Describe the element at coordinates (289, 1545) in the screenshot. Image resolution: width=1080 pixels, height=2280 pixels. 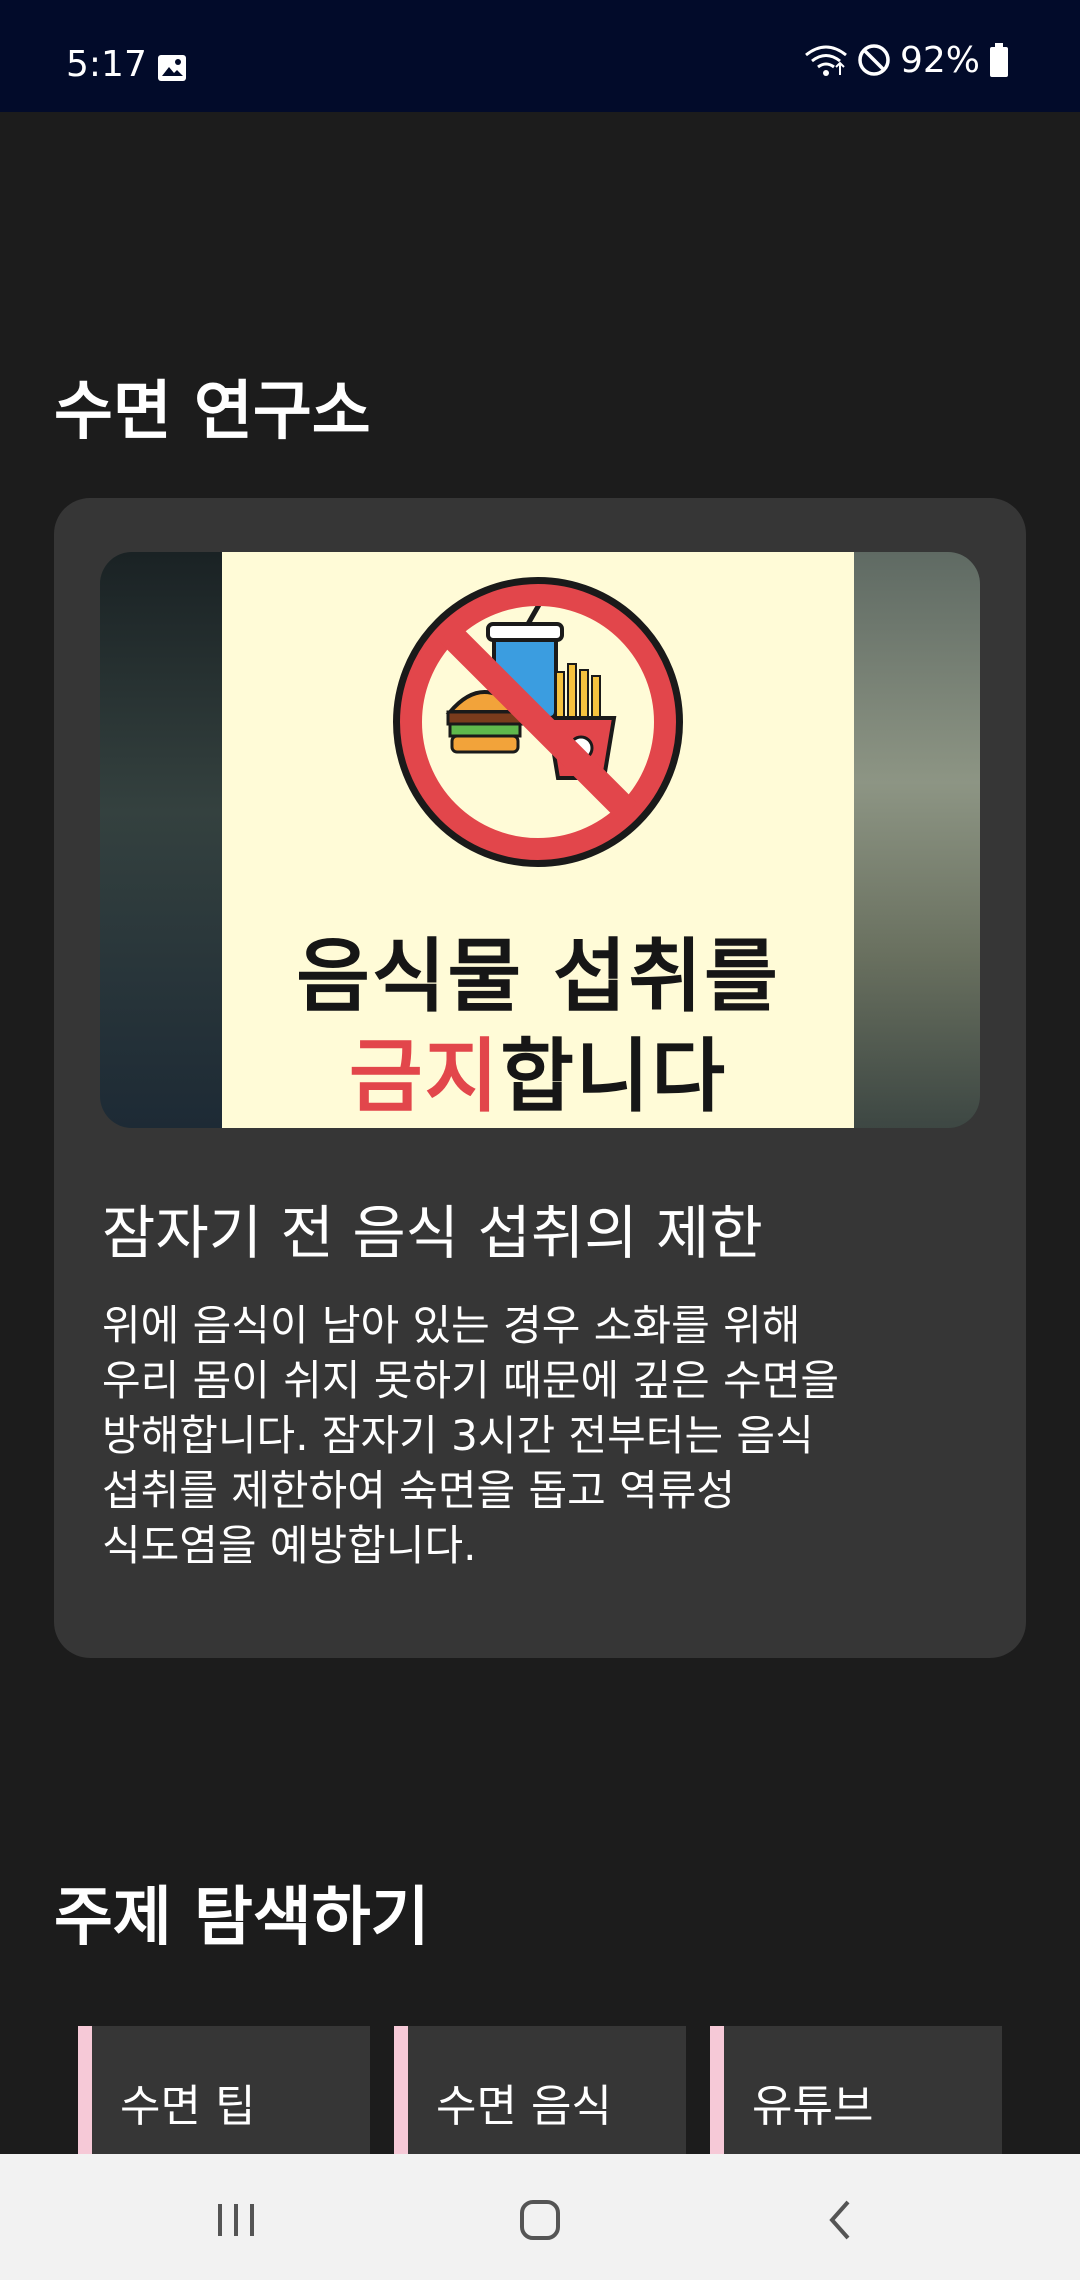
I see `card-body-line: 식도염을 예방합니다.` at that location.